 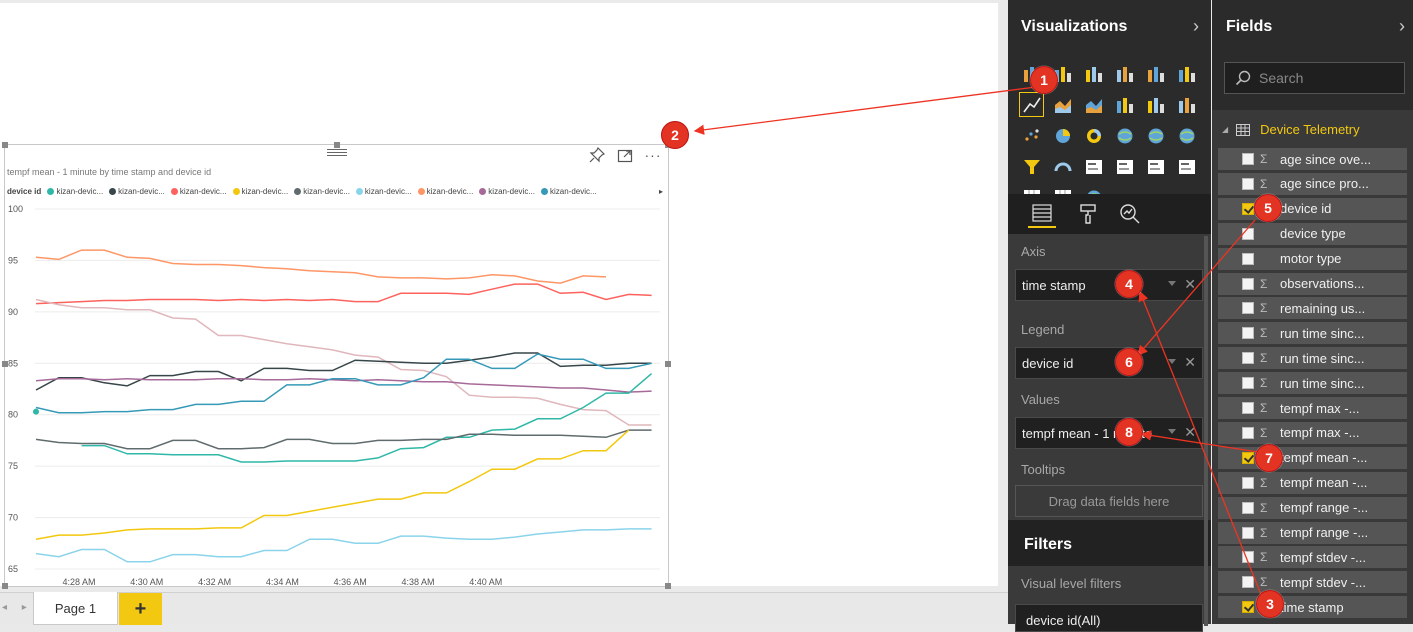 I want to click on legend-scroll-arrow-icon: ▸, so click(x=661, y=191).